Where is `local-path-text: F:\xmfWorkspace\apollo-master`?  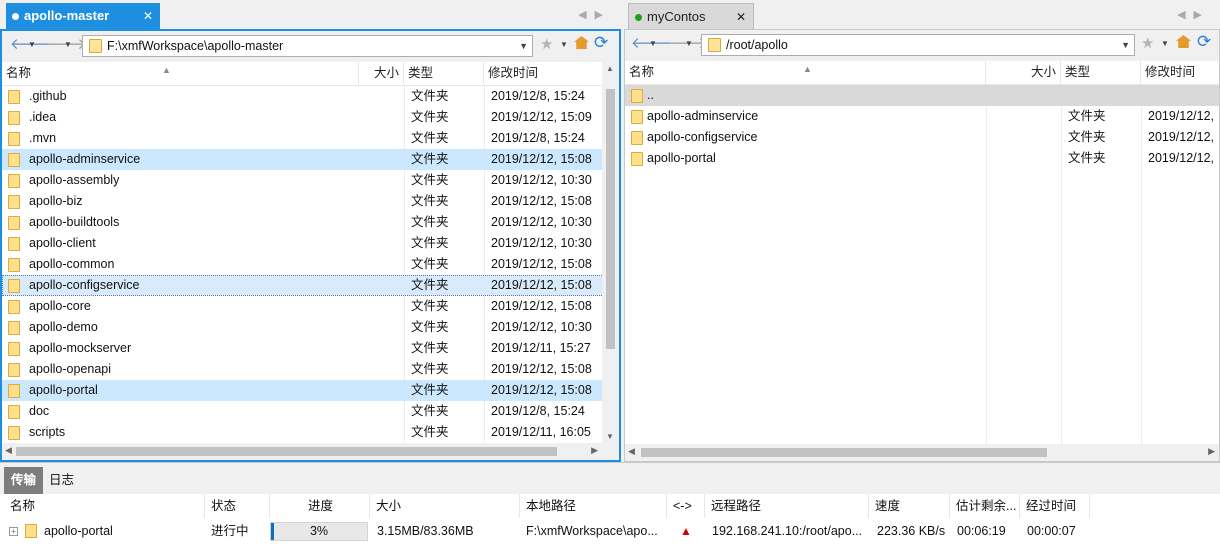
local-path-text: F:\xmfWorkspace\apollo-master is located at coordinates (195, 46).